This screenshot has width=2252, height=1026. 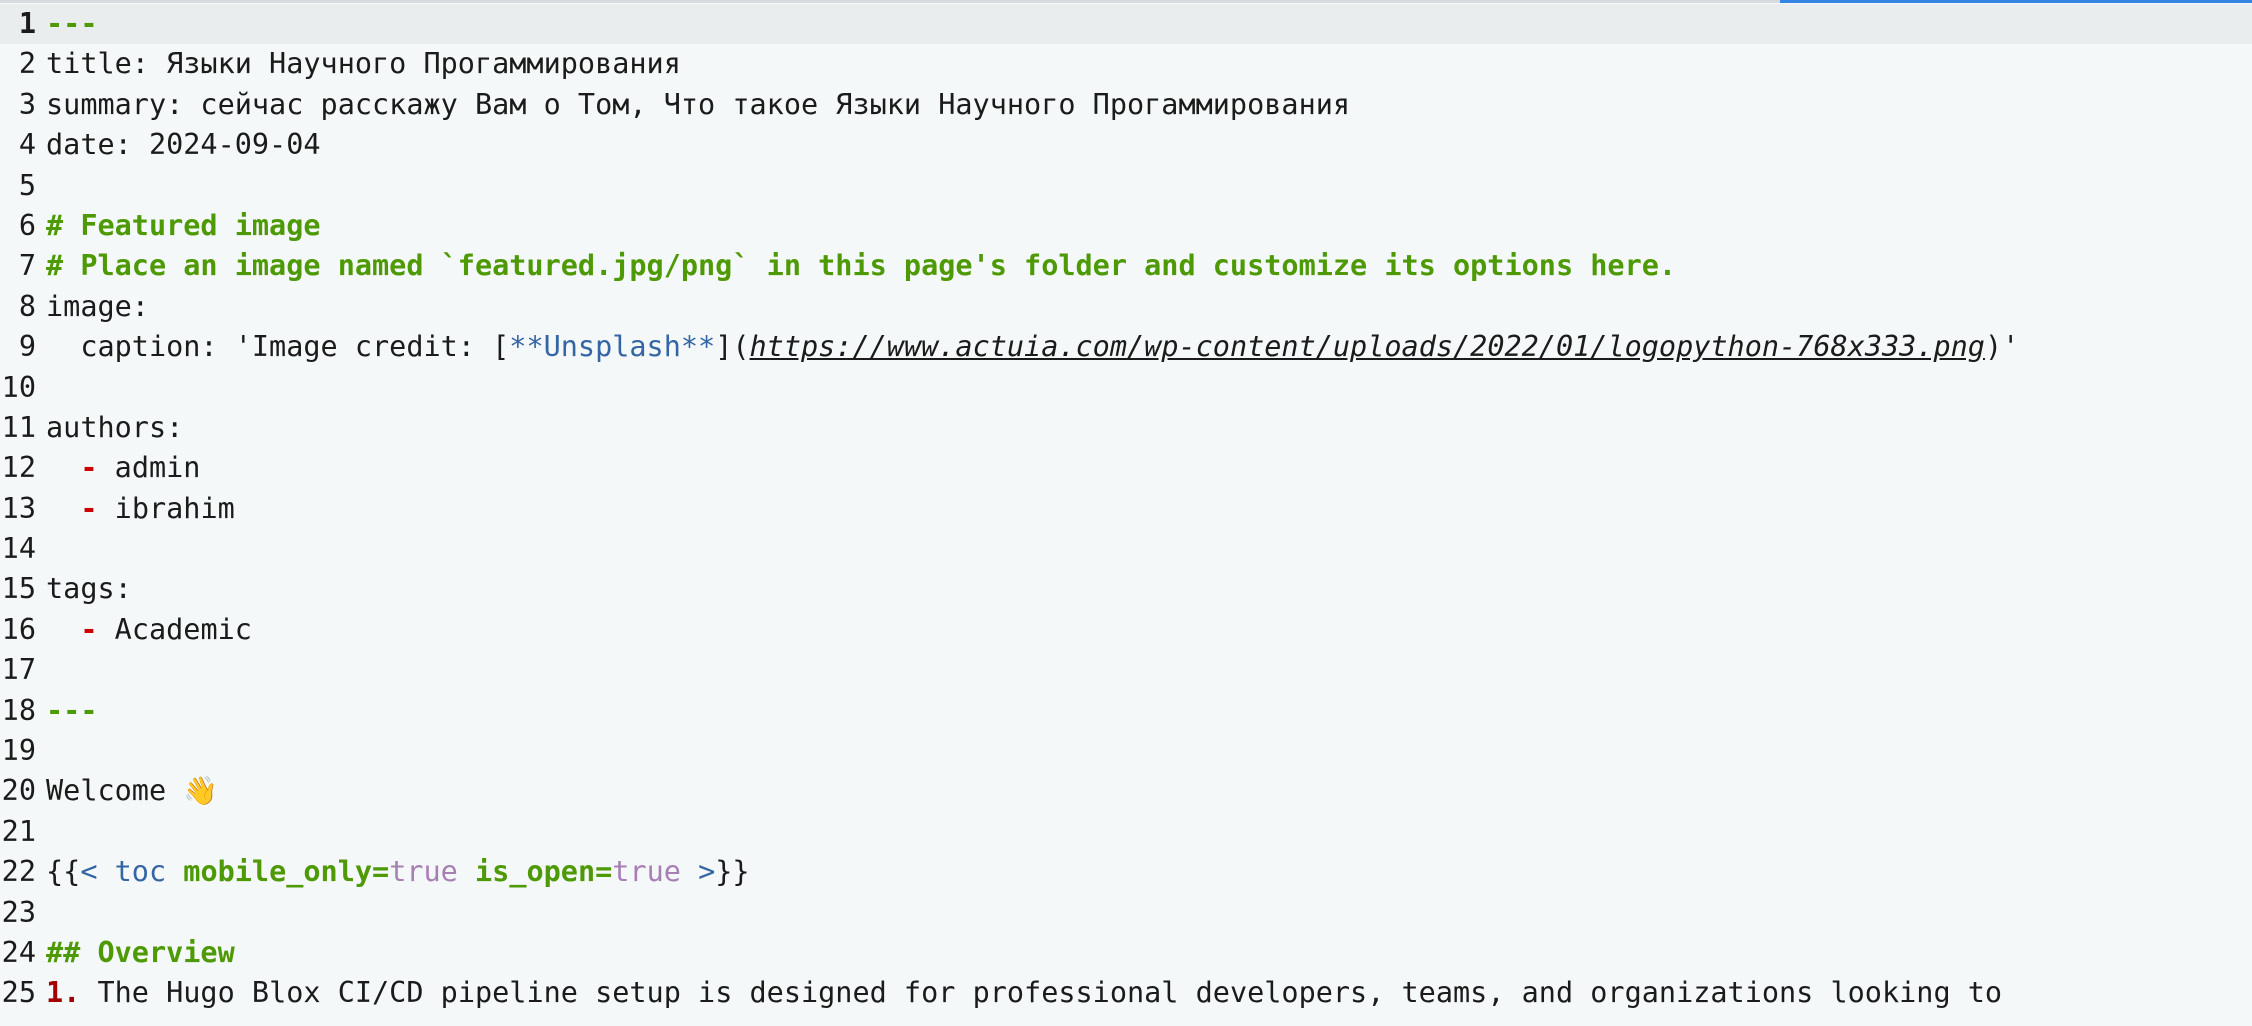 I want to click on code-text: - ibrahim, so click(x=135, y=509).